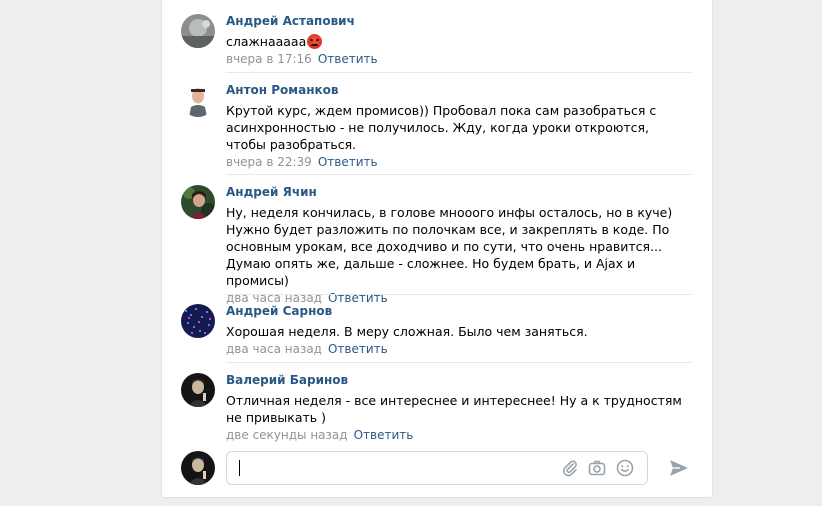  I want to click on comment-input, so click(399, 469).